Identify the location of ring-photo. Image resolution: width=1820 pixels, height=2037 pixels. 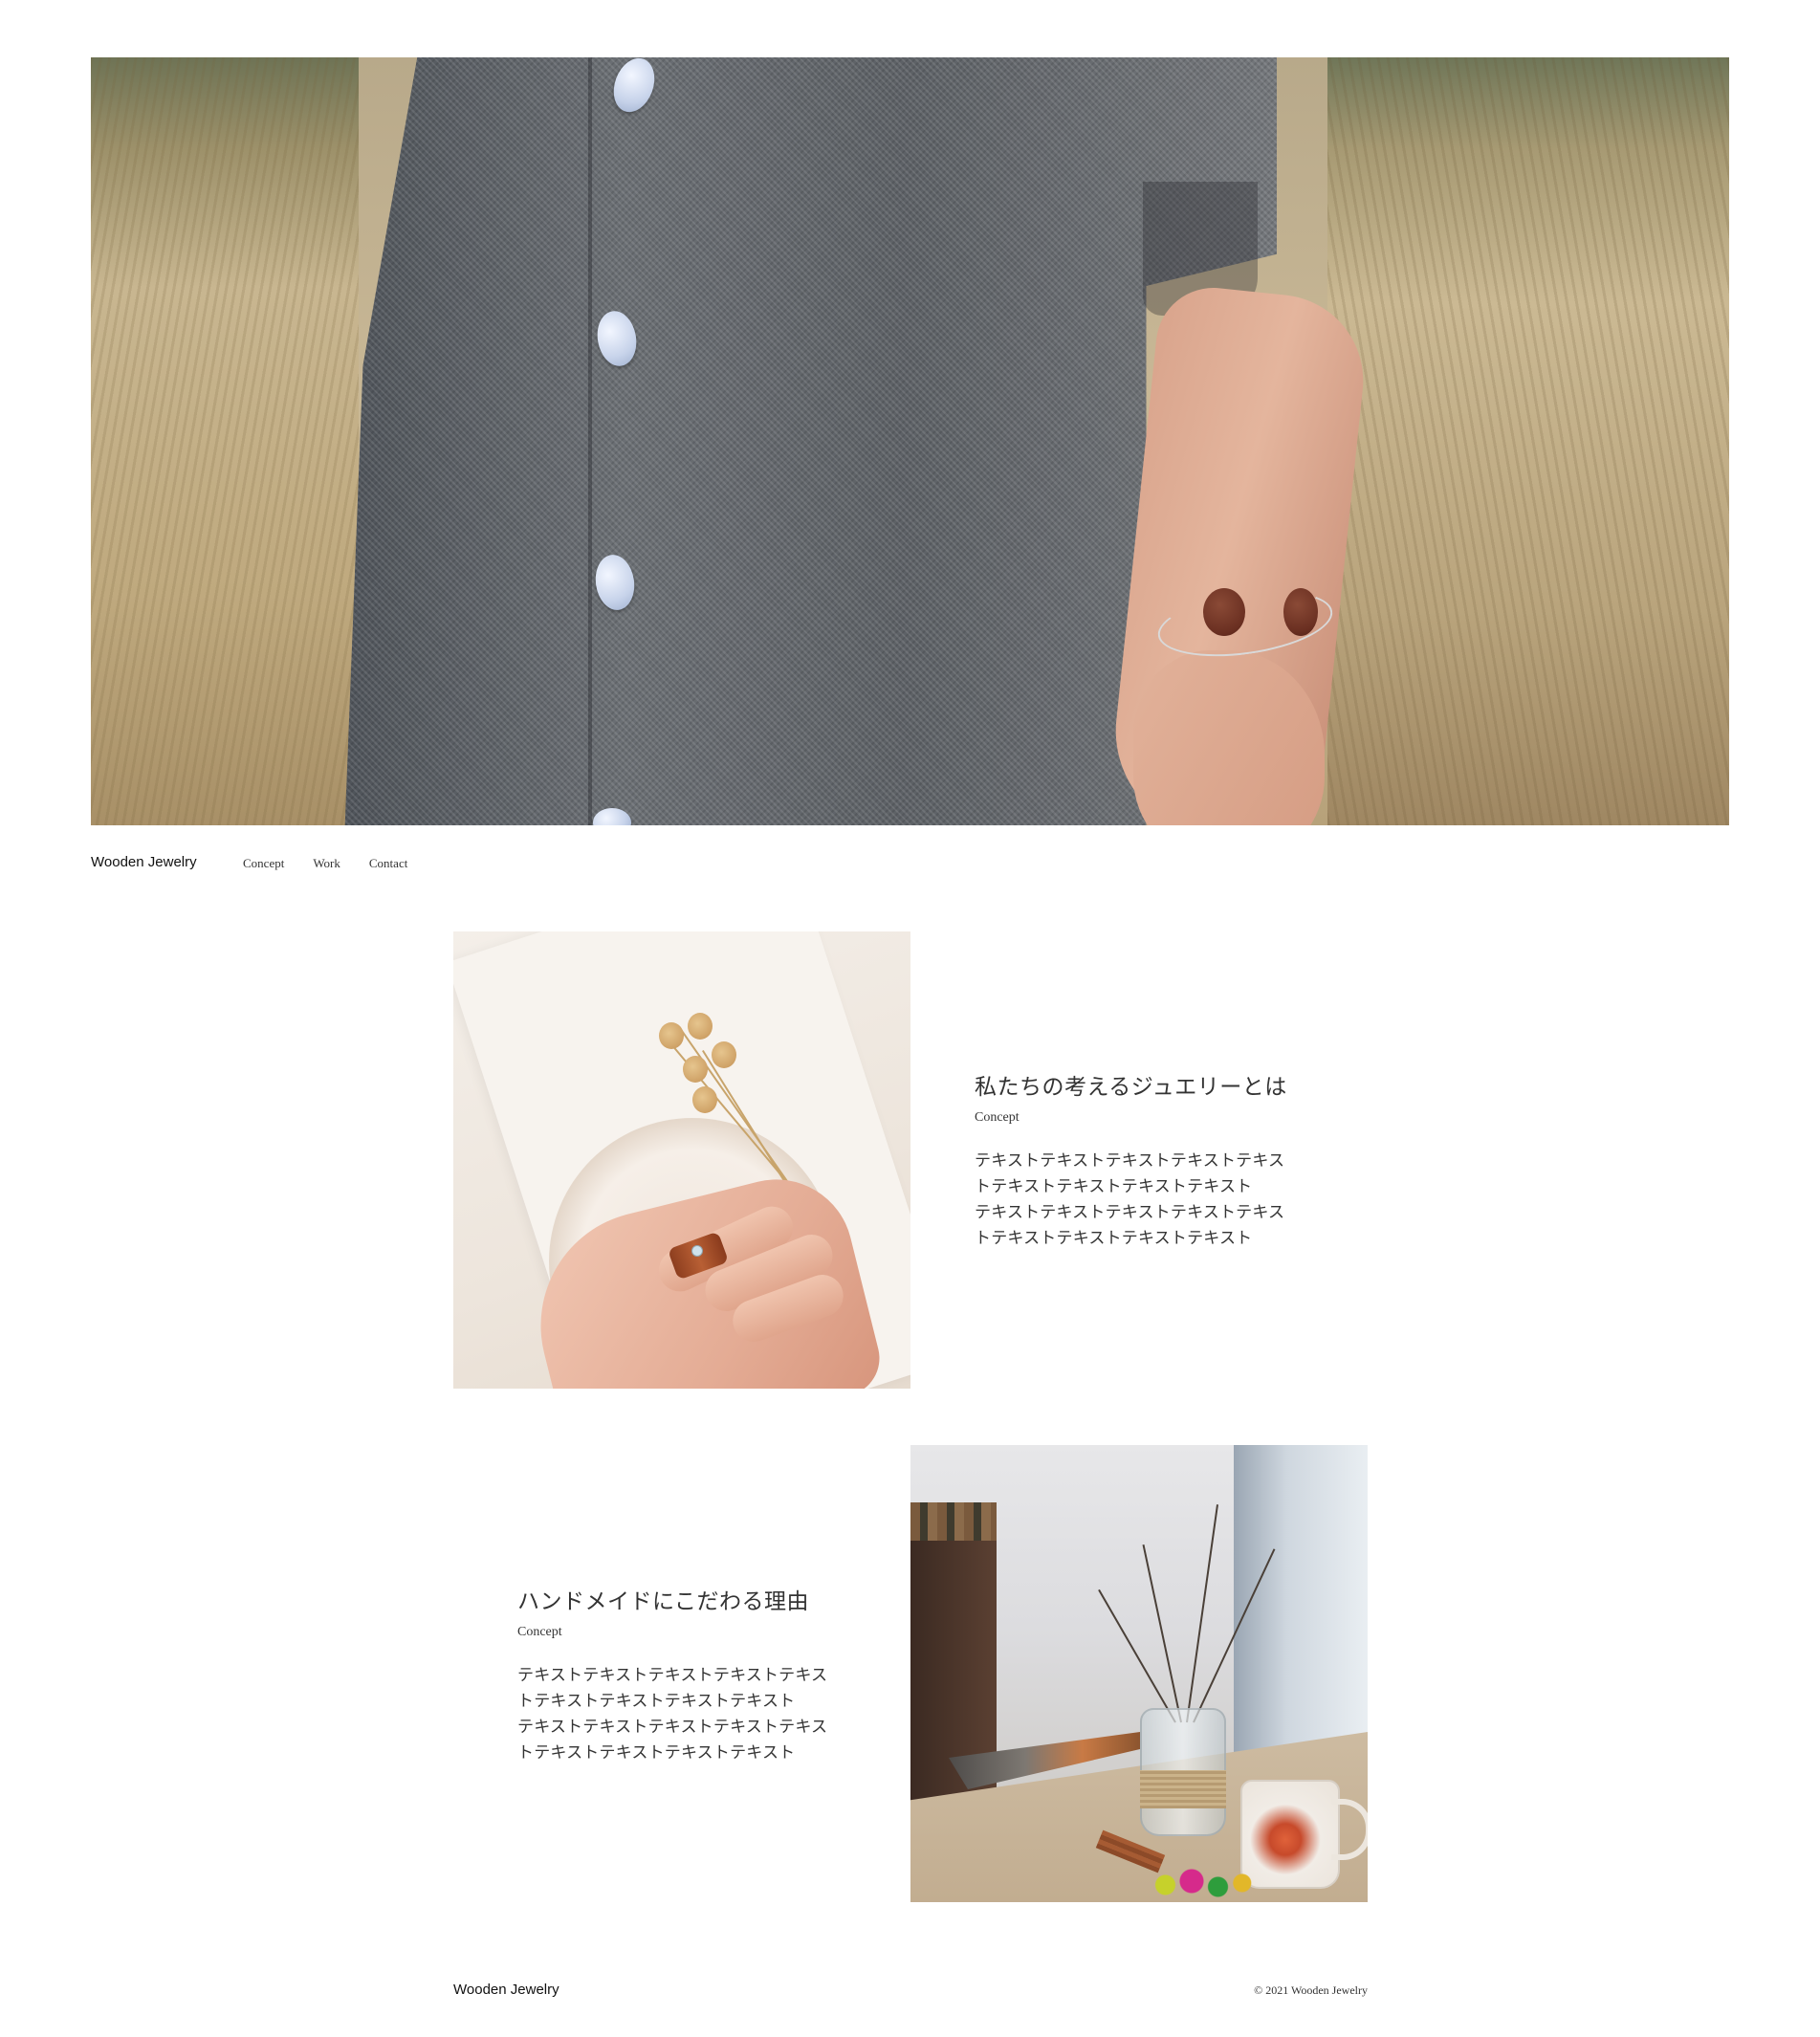
(682, 1160).